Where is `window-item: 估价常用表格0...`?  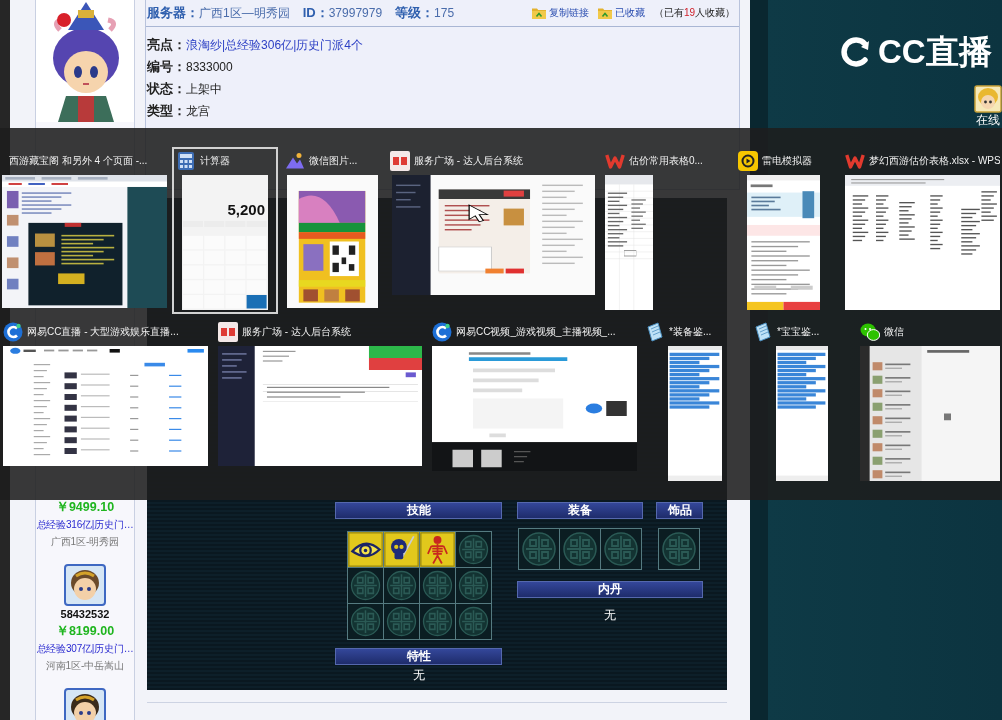 window-item: 估价常用表格0... is located at coordinates (667, 230).